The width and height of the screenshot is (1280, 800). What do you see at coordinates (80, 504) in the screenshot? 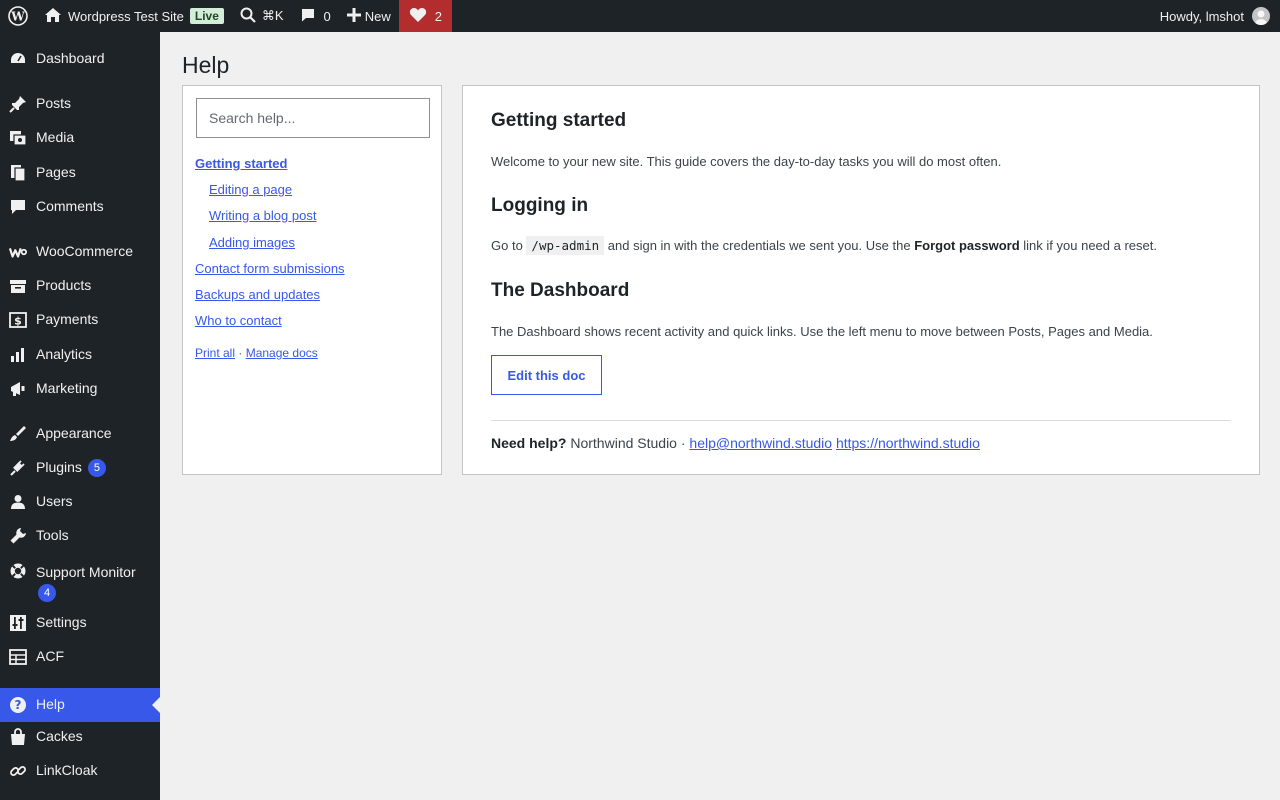
I see `sidebar-item-users: Users` at bounding box center [80, 504].